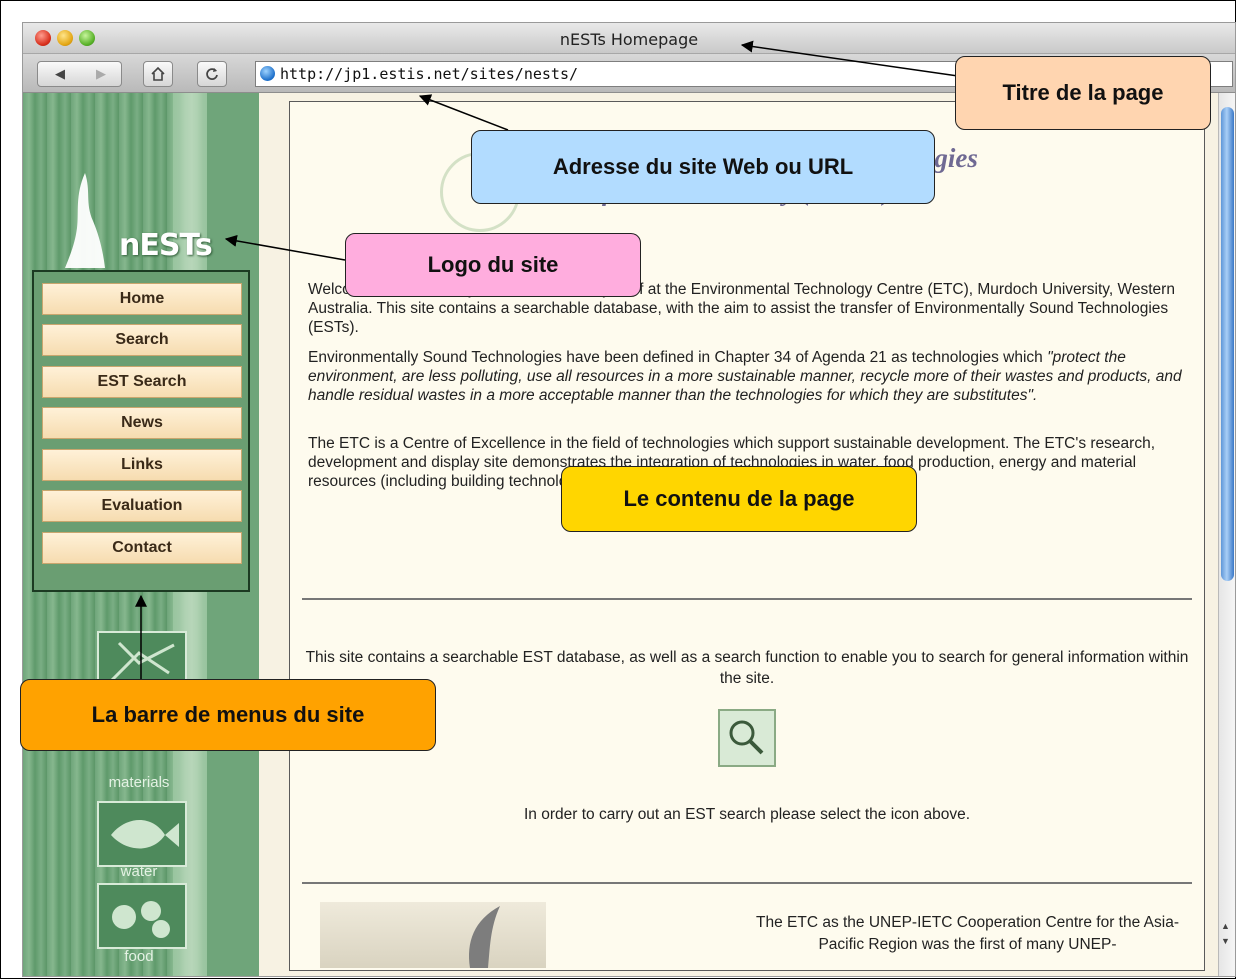 Image resolution: width=1236 pixels, height=979 pixels. Describe the element at coordinates (493, 265) in the screenshot. I see `callout-logo: Logo du site` at that location.